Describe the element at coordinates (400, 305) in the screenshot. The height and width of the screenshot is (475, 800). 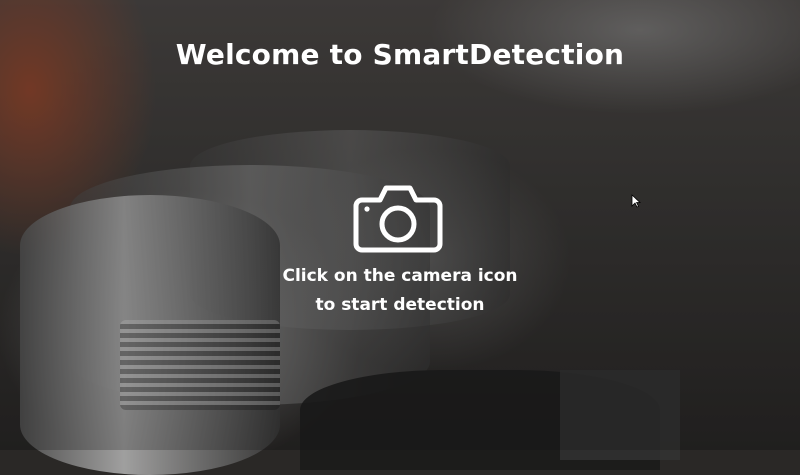
I see `instructions-line-2: to start detection` at that location.